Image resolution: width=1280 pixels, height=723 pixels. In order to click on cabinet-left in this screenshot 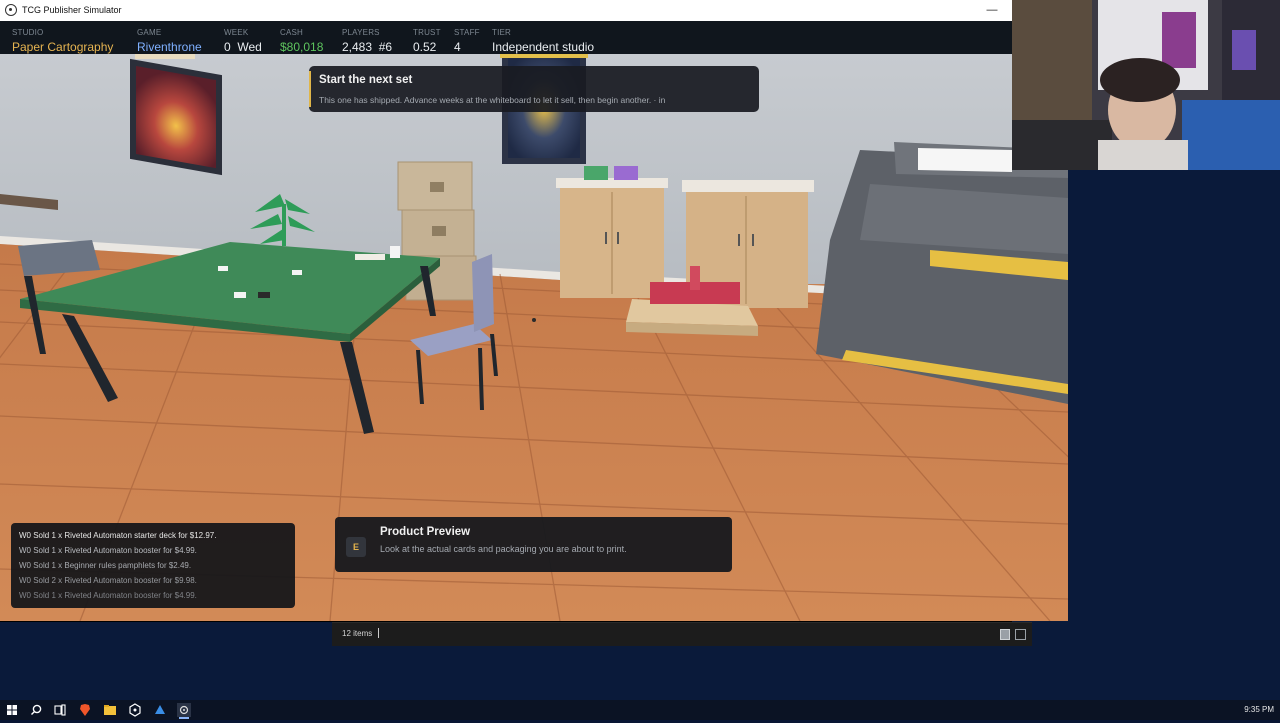, I will do `click(612, 238)`.